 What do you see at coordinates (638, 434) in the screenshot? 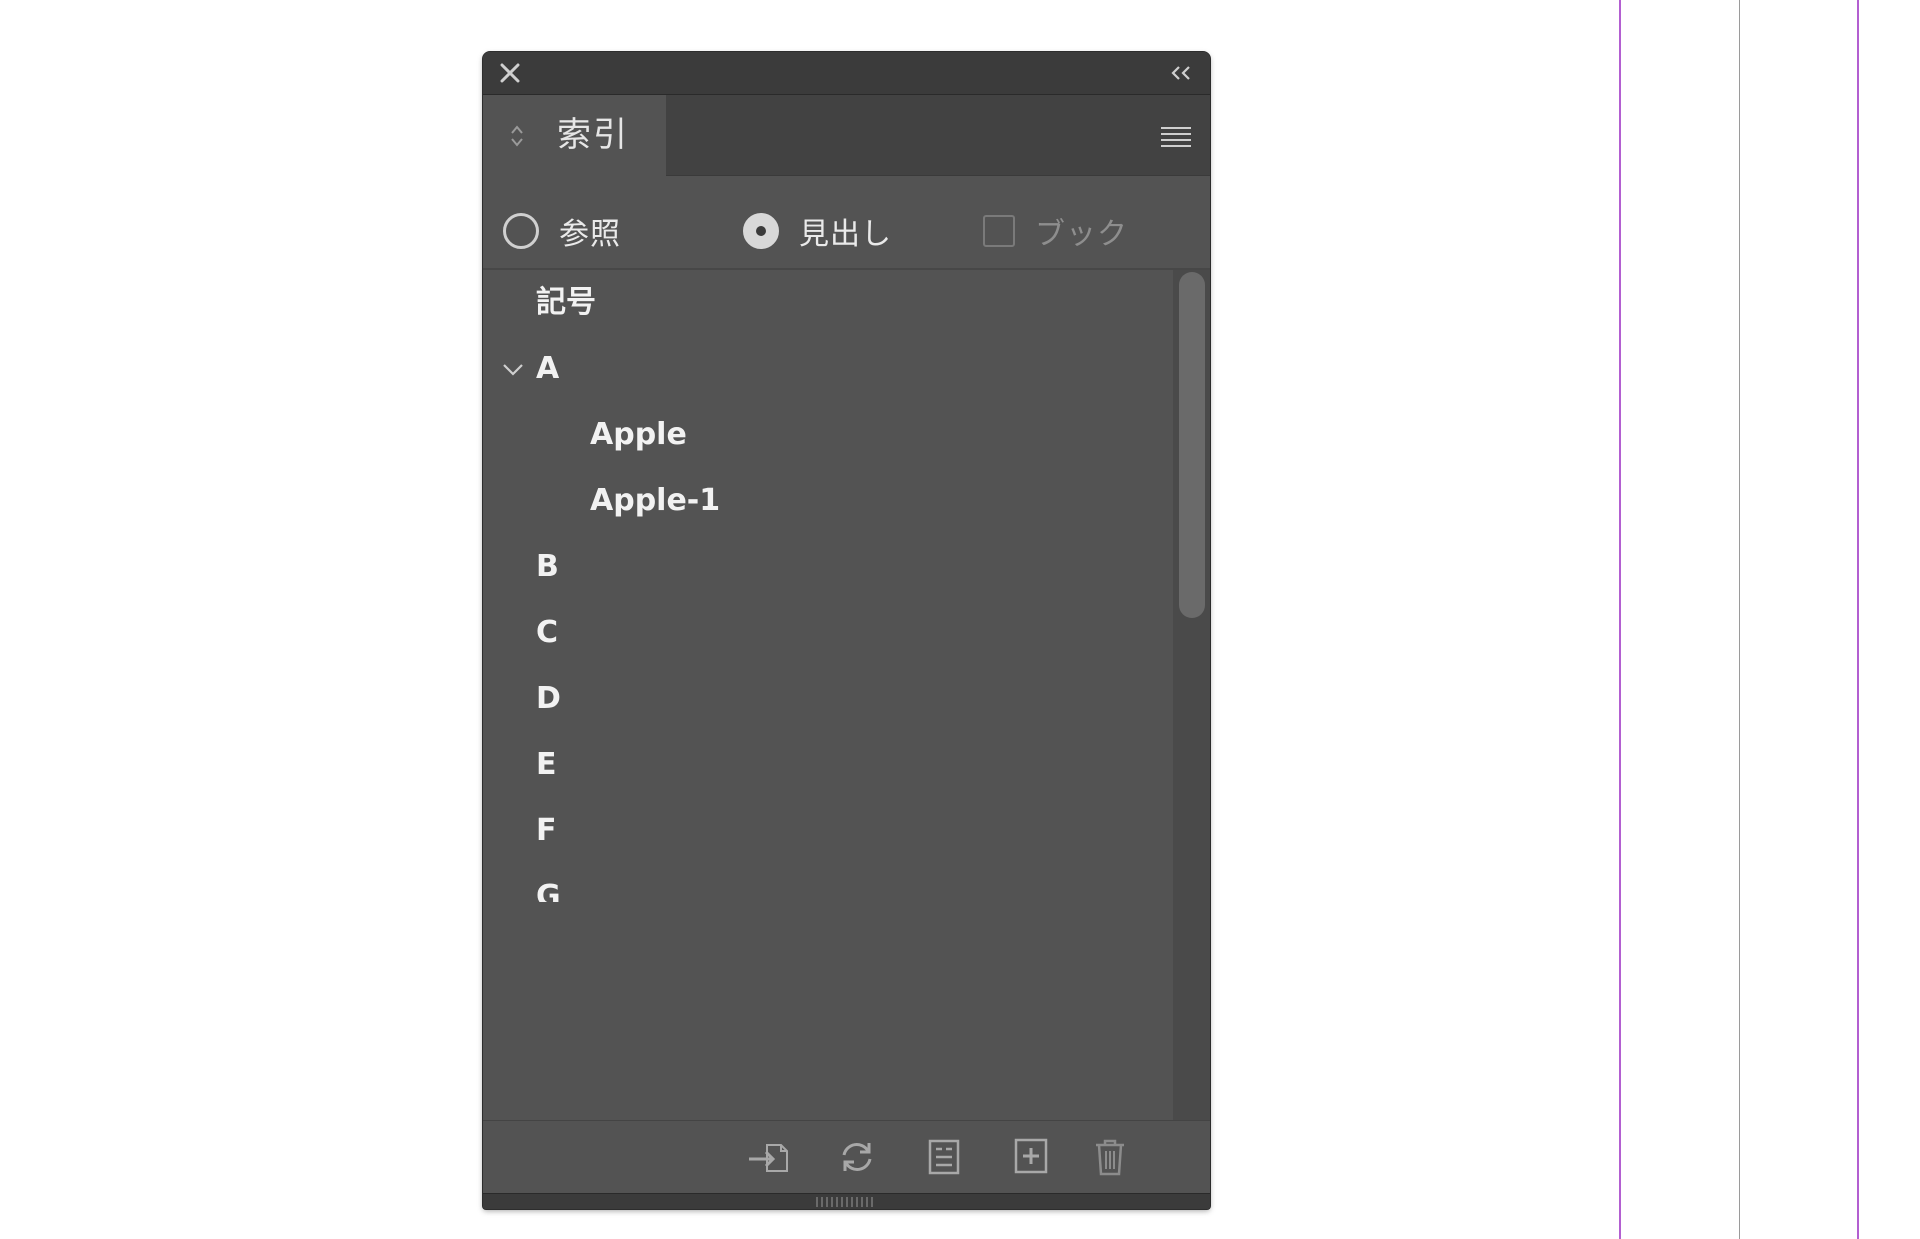
I see `tree-row-label: Apple` at bounding box center [638, 434].